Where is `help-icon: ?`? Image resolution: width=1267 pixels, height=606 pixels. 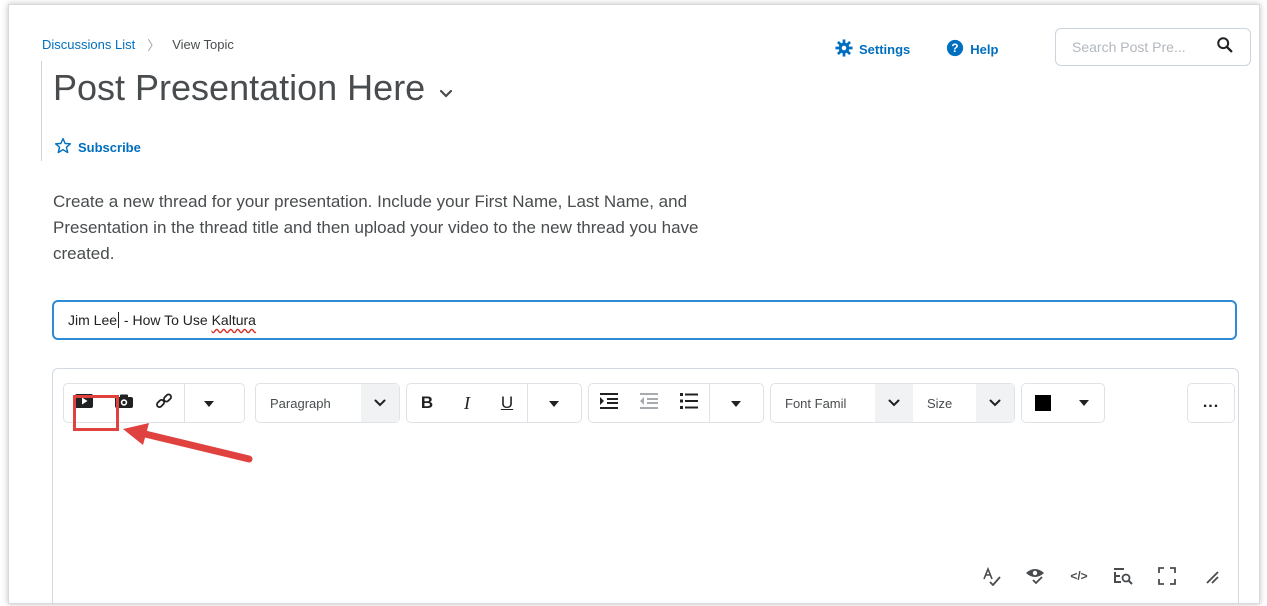 help-icon: ? is located at coordinates (955, 49).